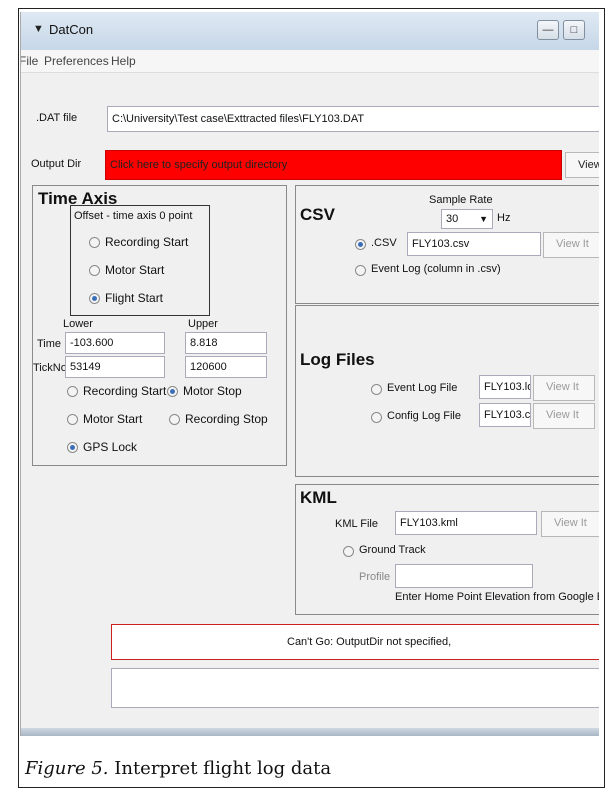 The width and height of the screenshot is (613, 795). What do you see at coordinates (226, 343) in the screenshot?
I see `time-upper-field: 8.818` at bounding box center [226, 343].